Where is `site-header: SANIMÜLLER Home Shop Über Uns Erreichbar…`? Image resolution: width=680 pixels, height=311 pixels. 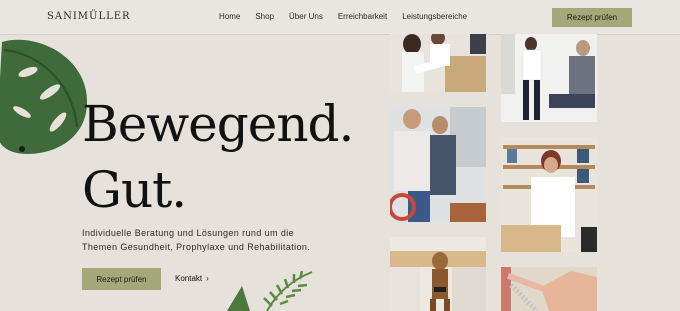 site-header: SANIMÜLLER Home Shop Über Uns Erreichbar… is located at coordinates (340, 17).